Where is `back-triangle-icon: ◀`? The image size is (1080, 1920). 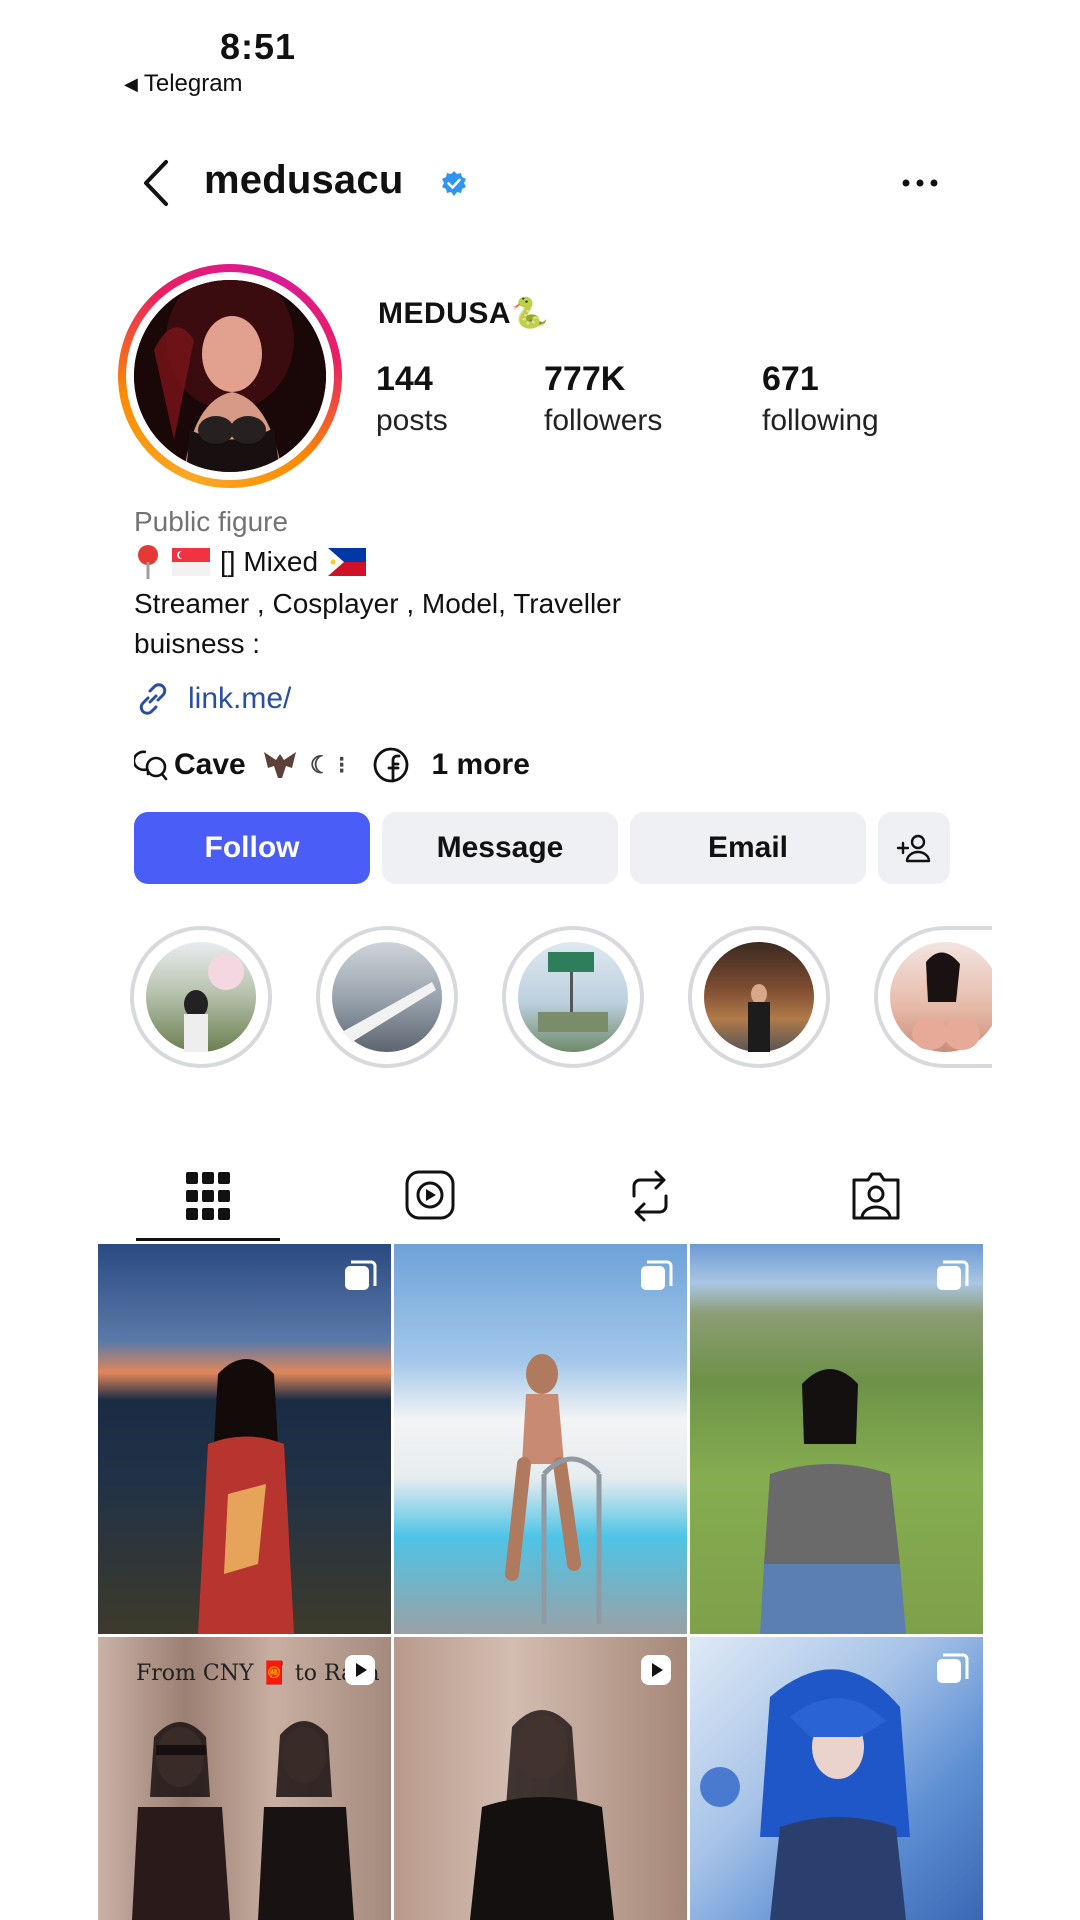 back-triangle-icon: ◀ is located at coordinates (131, 83).